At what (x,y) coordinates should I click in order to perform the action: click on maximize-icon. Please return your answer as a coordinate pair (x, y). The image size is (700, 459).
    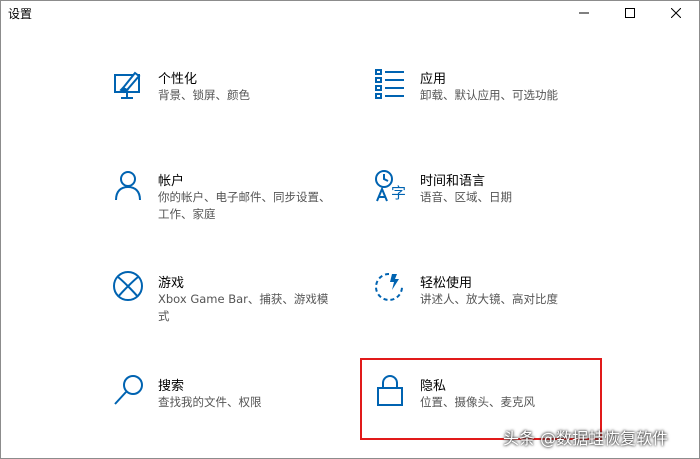
    Looking at the image, I should click on (630, 13).